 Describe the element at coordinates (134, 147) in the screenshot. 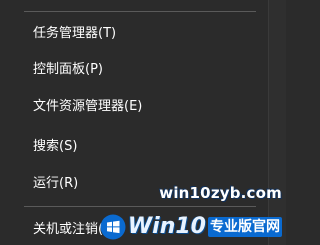

I see `menu-item-search: 搜索(S)` at that location.